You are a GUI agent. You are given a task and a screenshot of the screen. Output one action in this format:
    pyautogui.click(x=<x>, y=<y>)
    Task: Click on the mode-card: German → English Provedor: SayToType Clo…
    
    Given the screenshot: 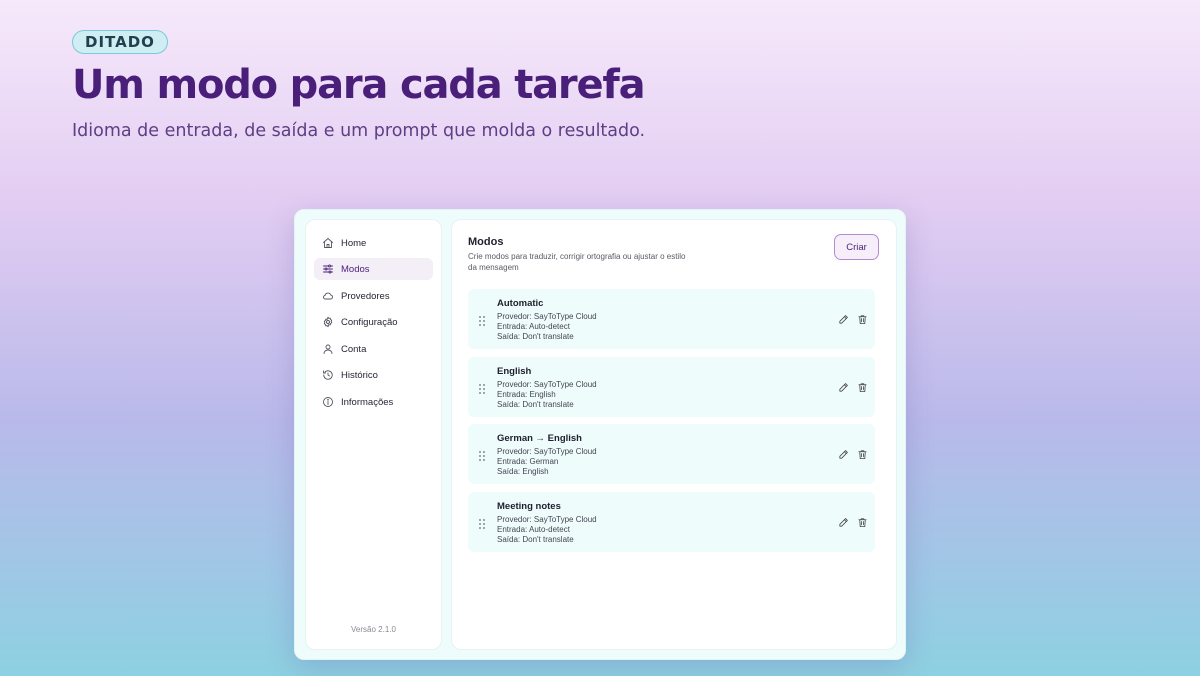 What is the action you would take?
    pyautogui.click(x=671, y=454)
    